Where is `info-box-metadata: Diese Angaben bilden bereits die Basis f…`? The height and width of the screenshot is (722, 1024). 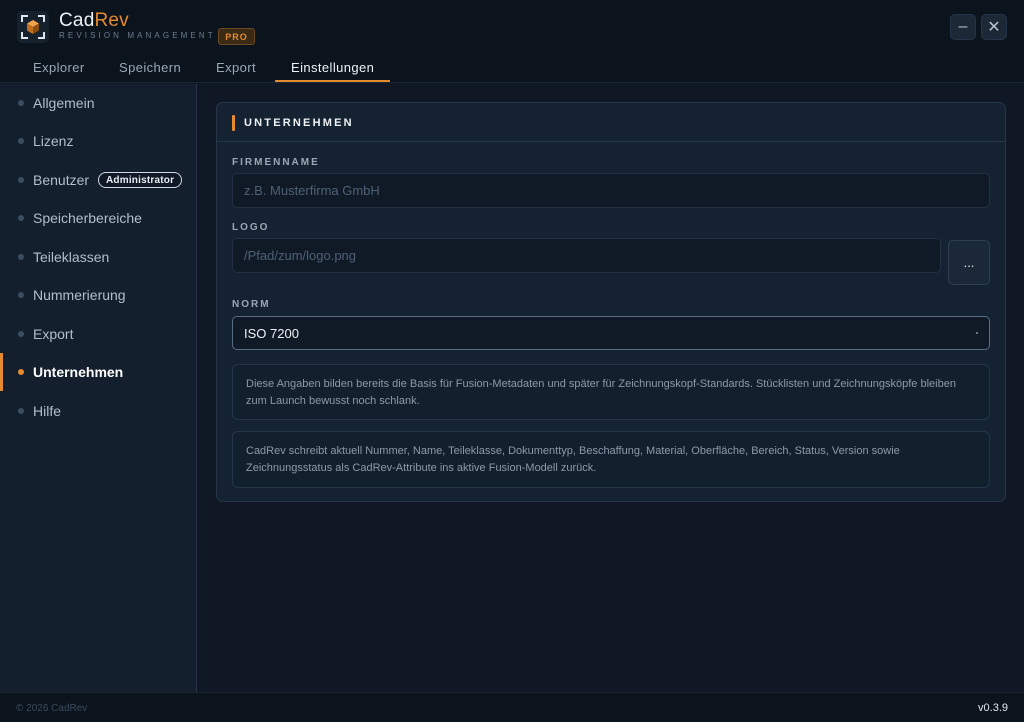 info-box-metadata: Diese Angaben bilden bereits die Basis f… is located at coordinates (611, 392).